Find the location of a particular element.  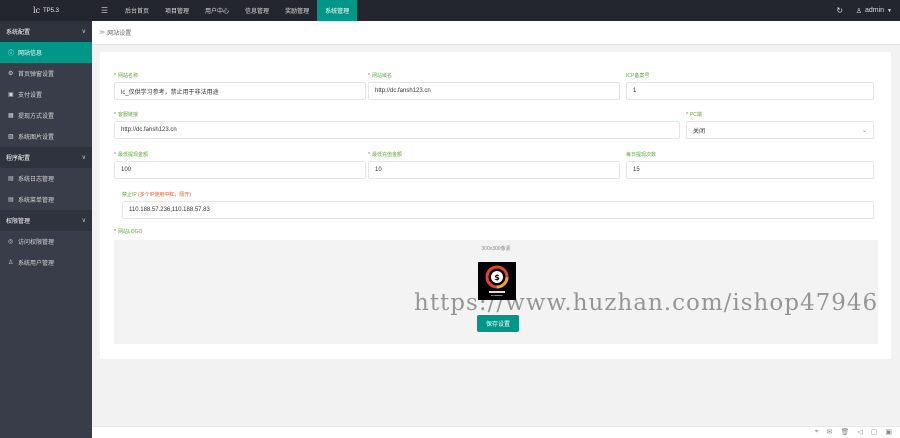

logo-text: TP5.3 is located at coordinates (51, 10).